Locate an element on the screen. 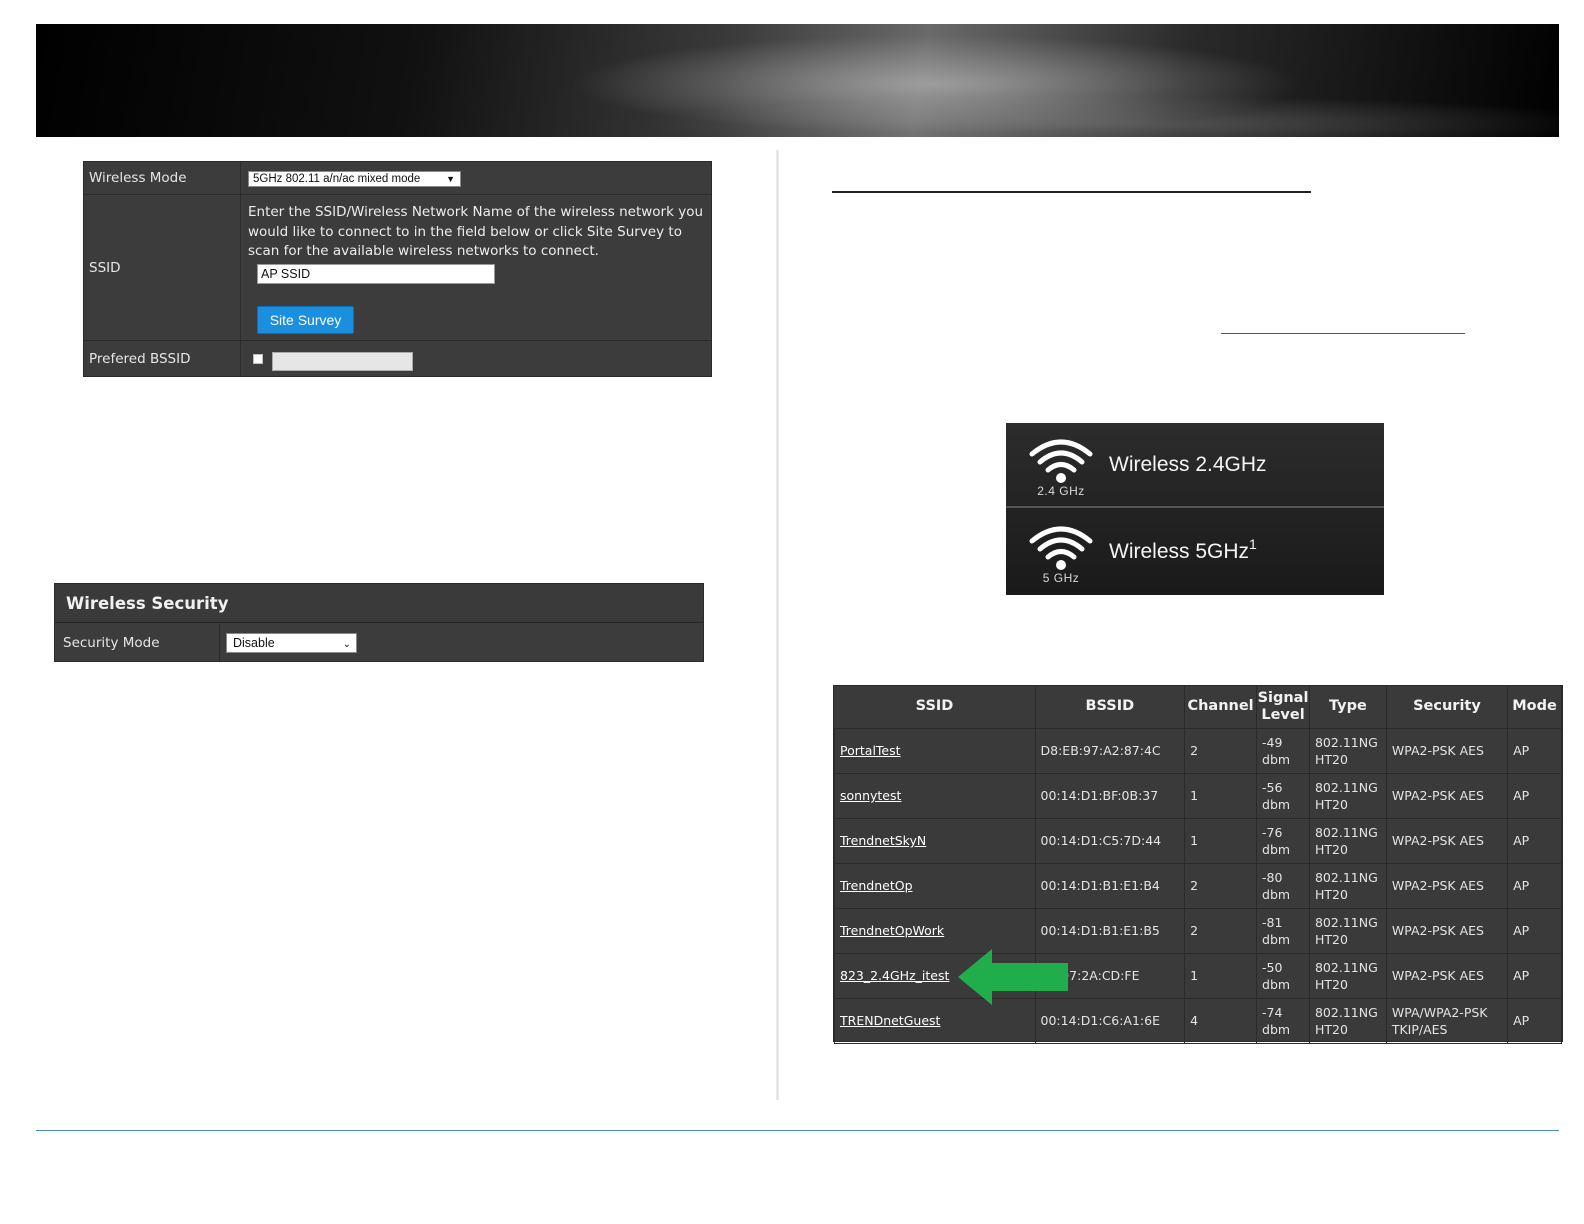 The image size is (1584, 1224). signal-cell: -50 dbm is located at coordinates (1283, 975).